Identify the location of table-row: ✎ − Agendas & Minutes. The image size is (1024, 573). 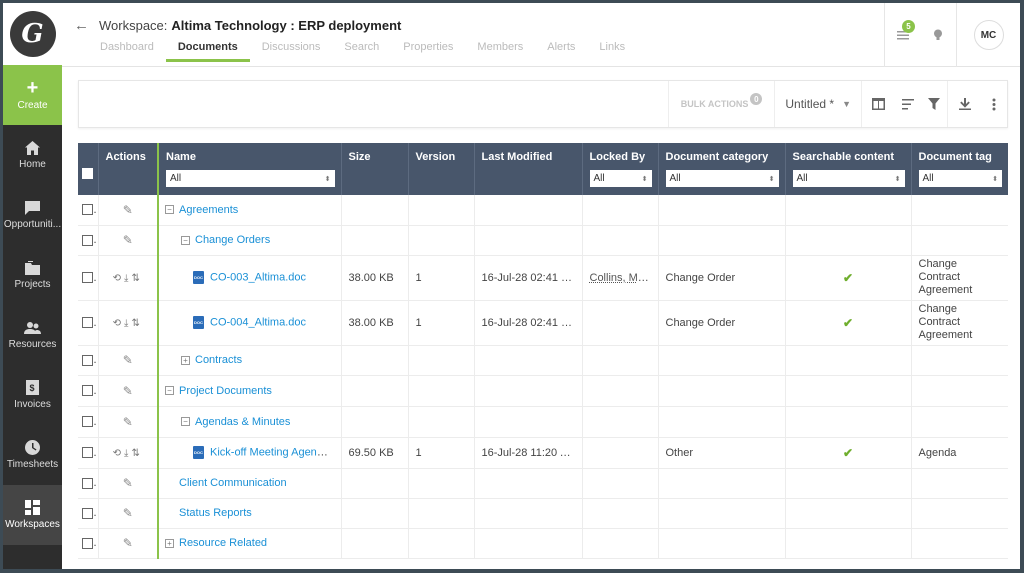
(543, 422).